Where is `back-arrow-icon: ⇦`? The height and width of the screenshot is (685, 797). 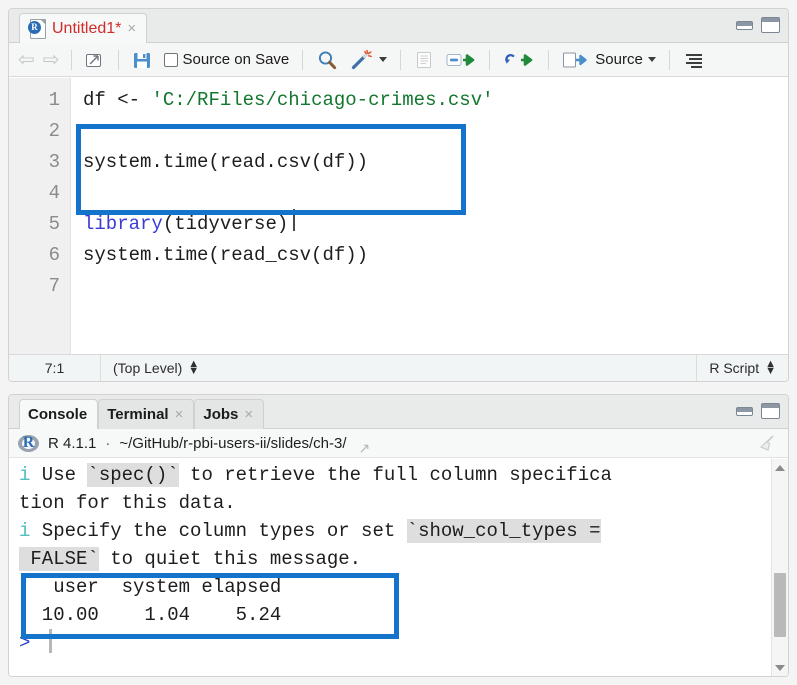
back-arrow-icon: ⇦ is located at coordinates (26, 60).